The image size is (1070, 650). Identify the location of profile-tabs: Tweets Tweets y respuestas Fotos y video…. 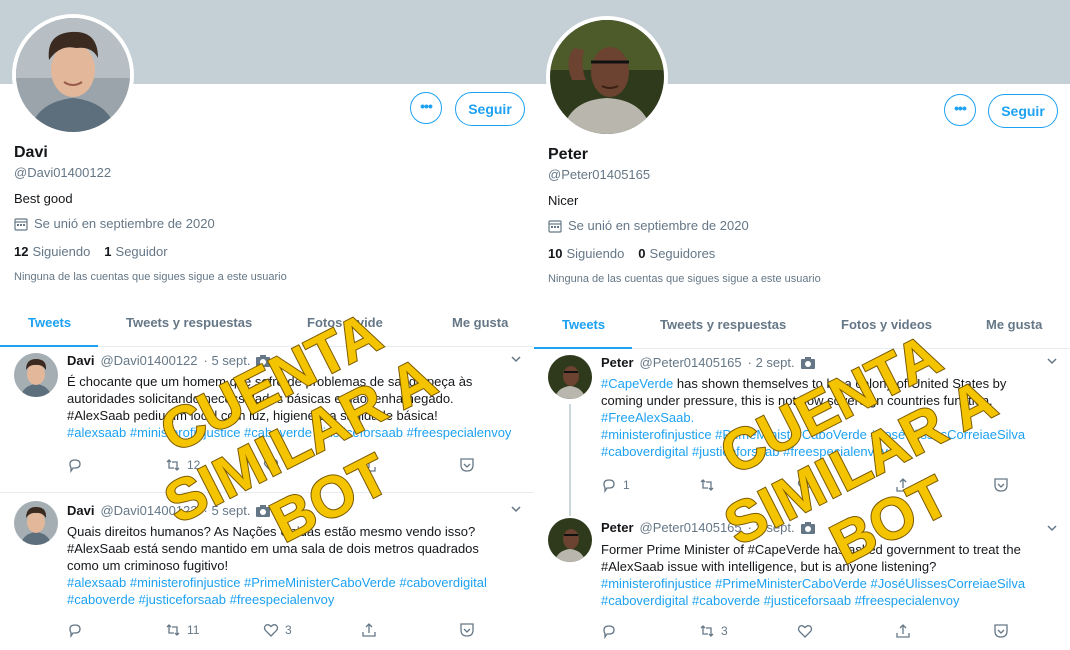
(802, 325).